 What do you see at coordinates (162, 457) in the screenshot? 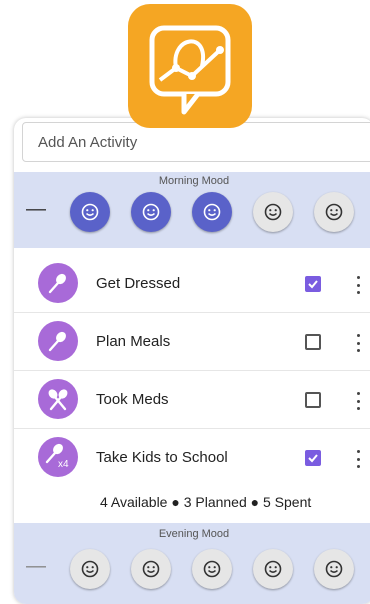
I see `activity-label: Take Kids to School` at bounding box center [162, 457].